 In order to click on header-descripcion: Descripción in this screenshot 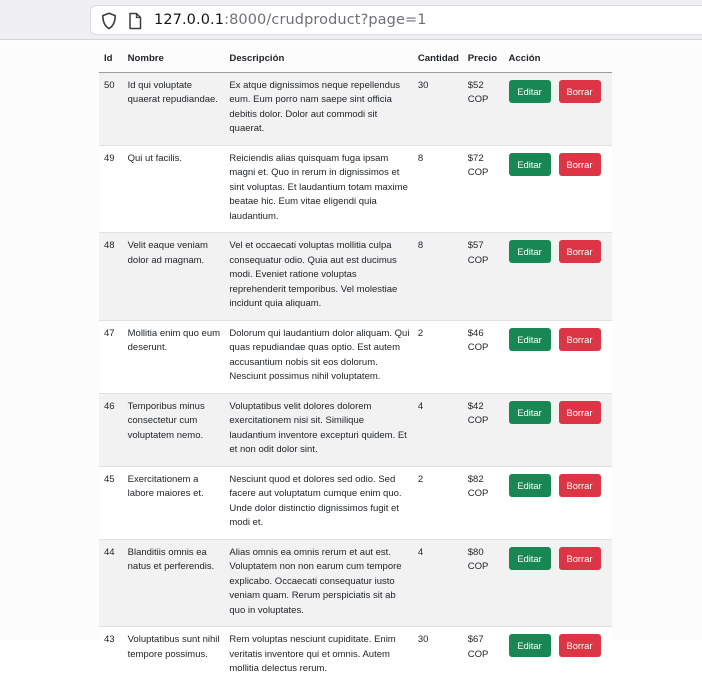, I will do `click(319, 59)`.